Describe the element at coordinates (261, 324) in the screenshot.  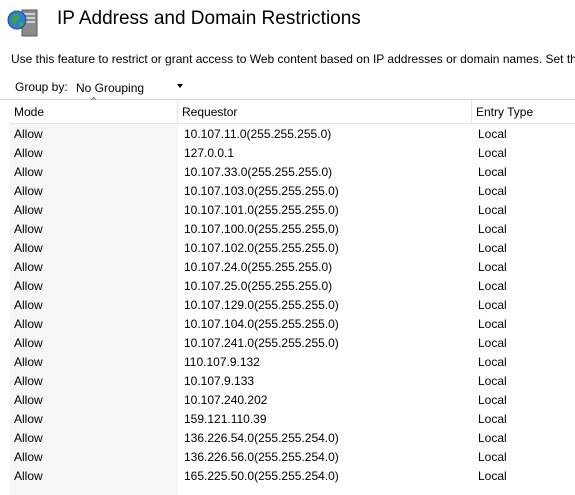
I see `requestor-cell: 10.107.104.0(255.255.255.0)` at that location.